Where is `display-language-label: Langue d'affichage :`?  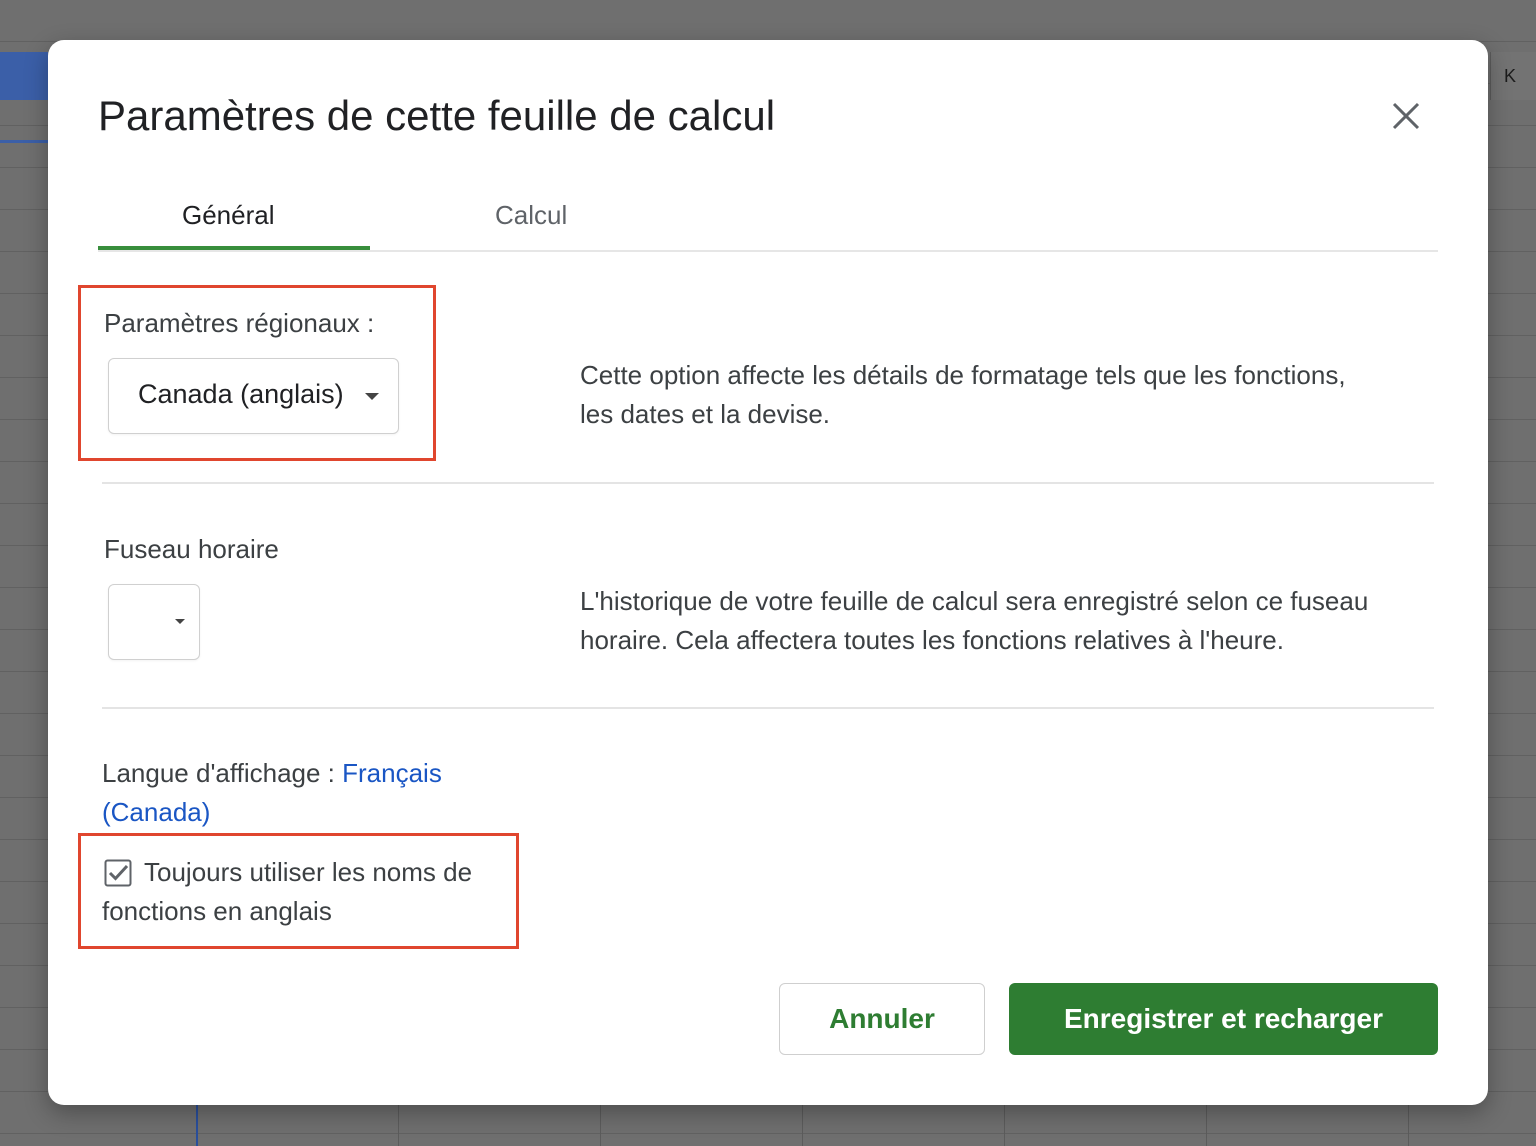
display-language-label: Langue d'affichage : is located at coordinates (222, 773).